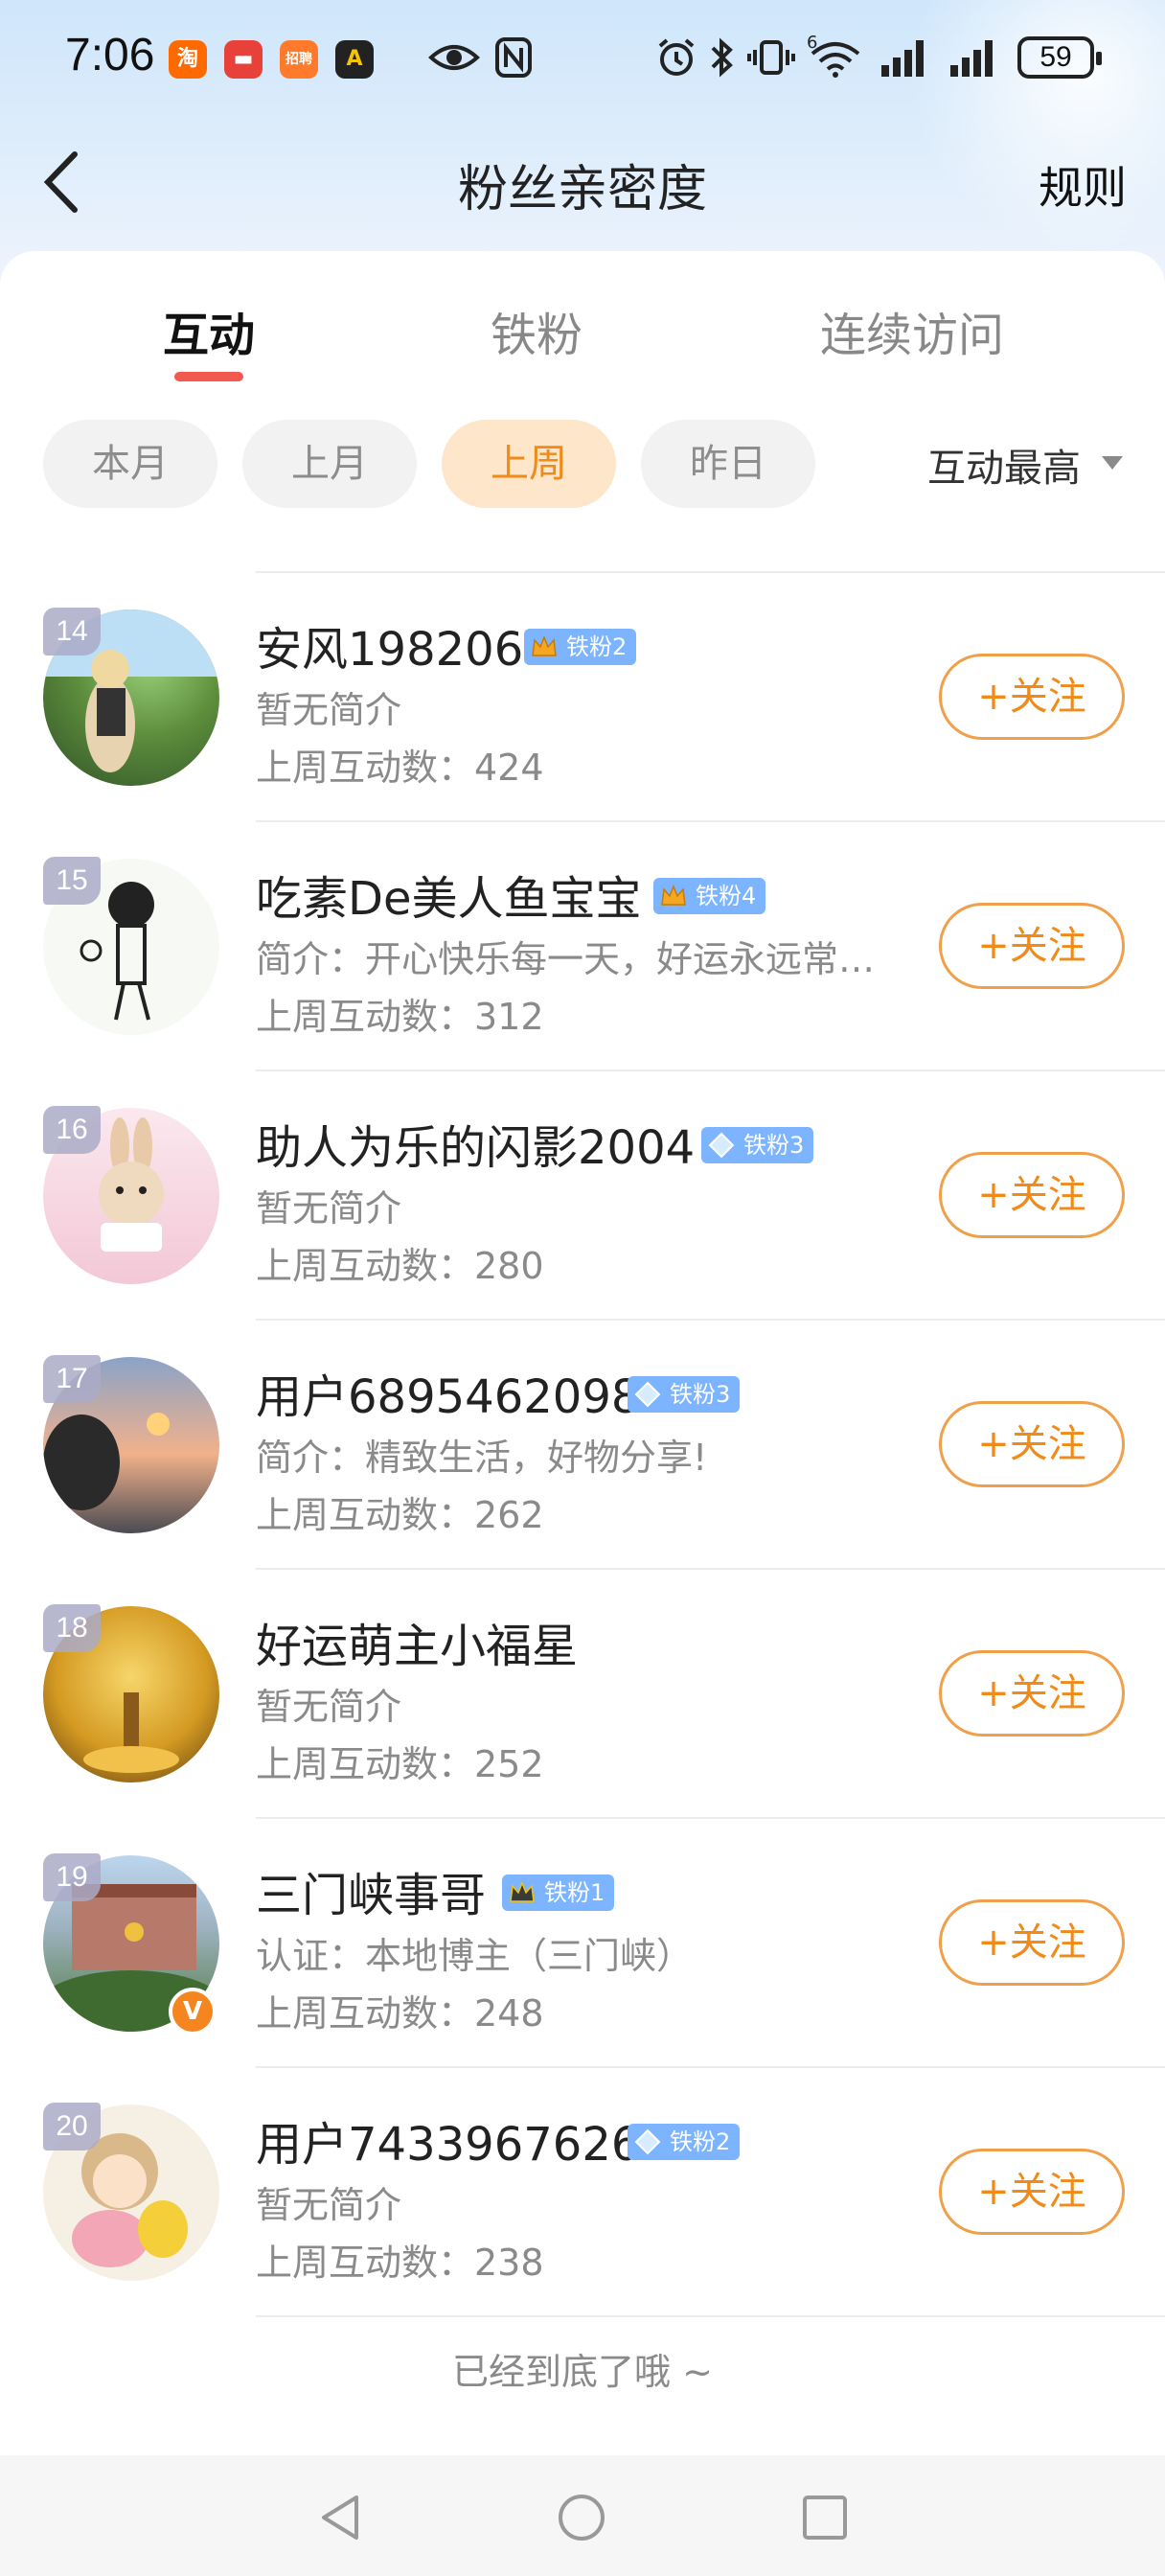 The image size is (1165, 2576). What do you see at coordinates (329, 464) in the screenshot?
I see `filter-last-month: 上月` at bounding box center [329, 464].